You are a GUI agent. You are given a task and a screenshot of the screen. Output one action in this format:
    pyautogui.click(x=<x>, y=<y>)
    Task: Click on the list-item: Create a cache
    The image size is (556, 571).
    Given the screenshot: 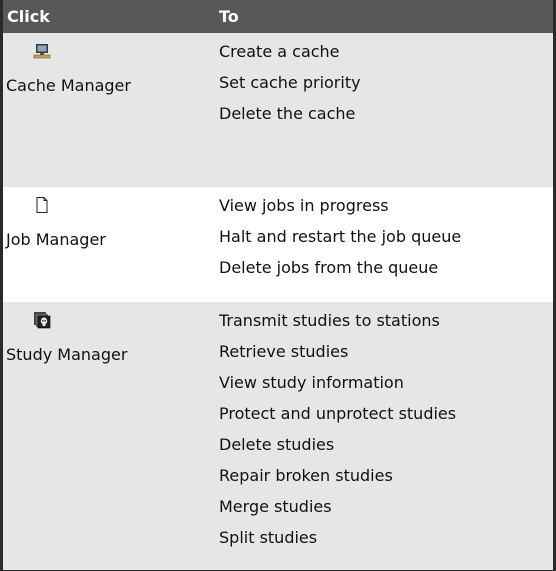 What is the action you would take?
    pyautogui.click(x=279, y=51)
    